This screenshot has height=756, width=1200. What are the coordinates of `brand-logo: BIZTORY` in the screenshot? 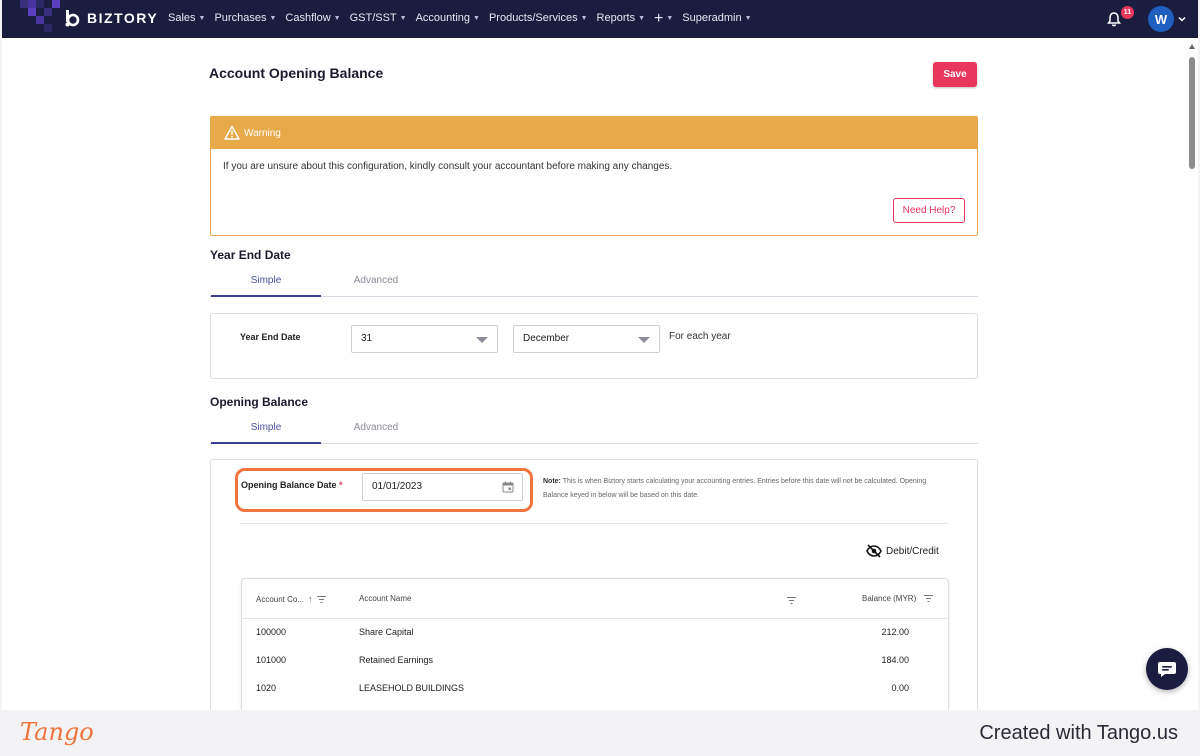 It's located at (111, 18).